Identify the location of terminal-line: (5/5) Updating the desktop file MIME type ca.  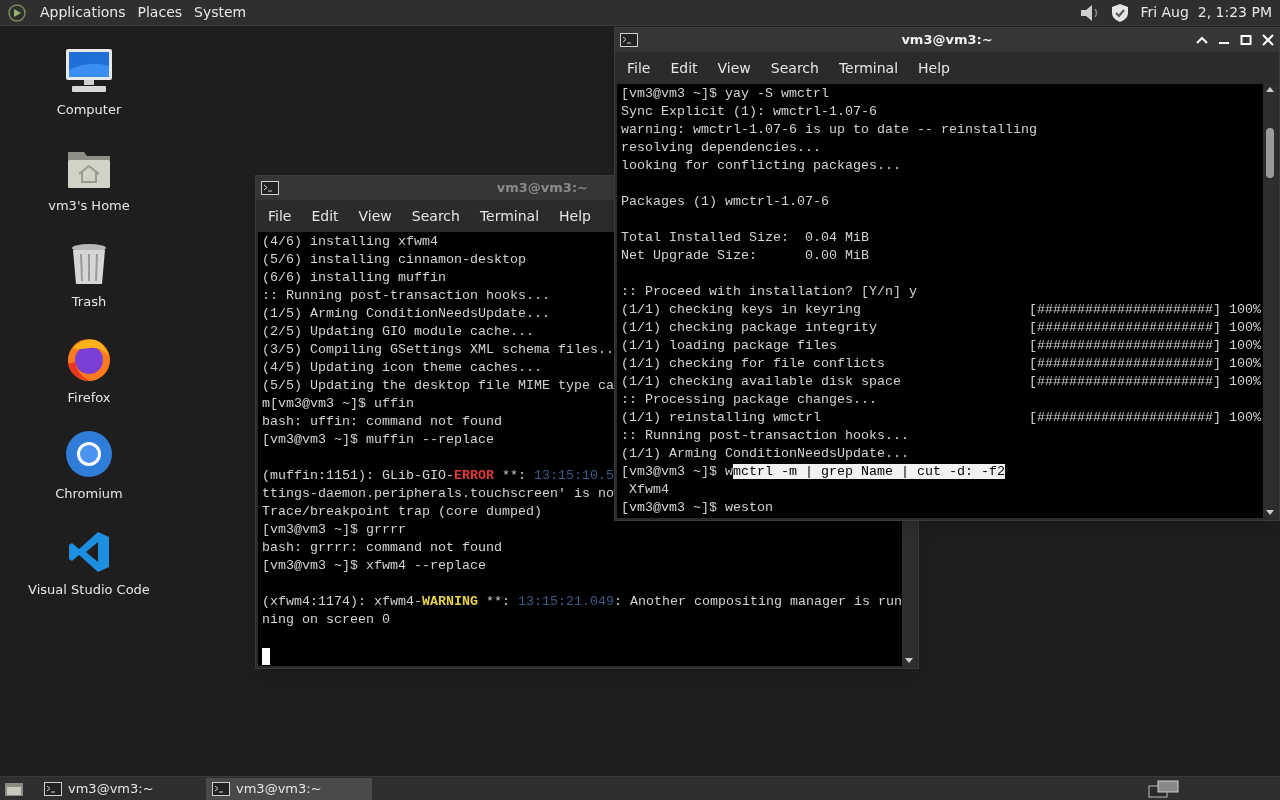
(438, 386).